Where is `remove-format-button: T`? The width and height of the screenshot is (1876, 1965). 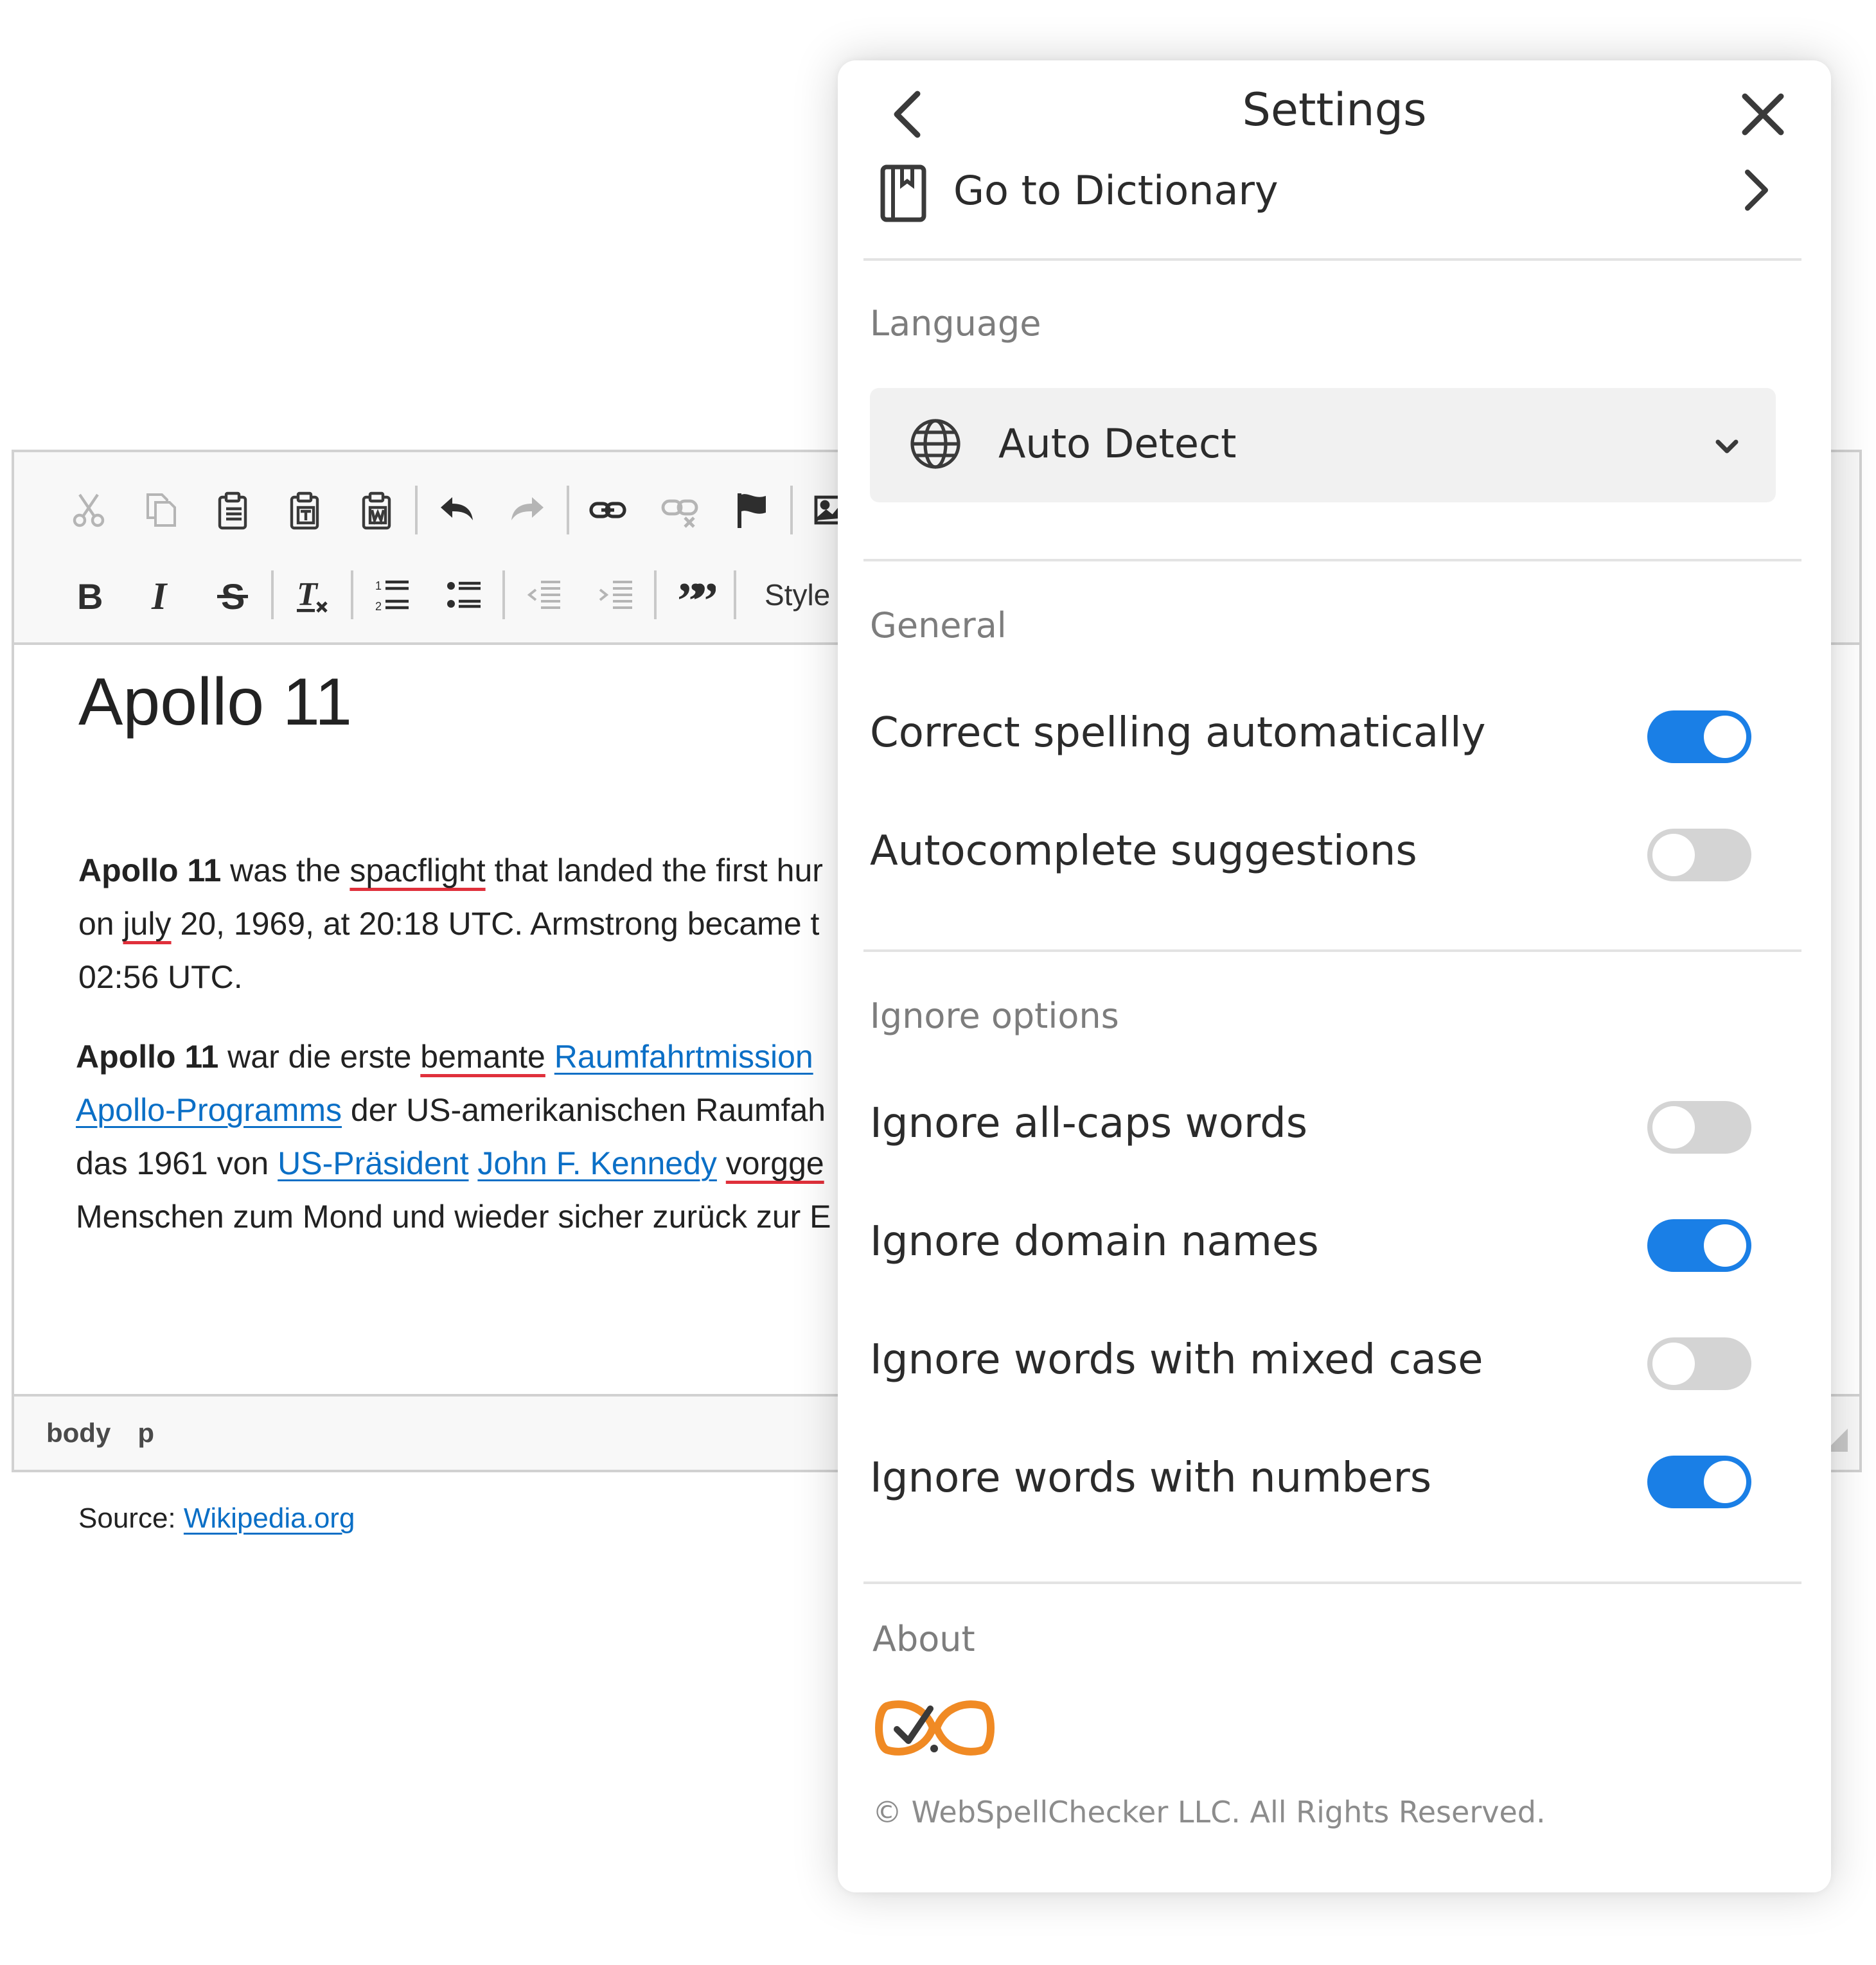 remove-format-button: T is located at coordinates (312, 595).